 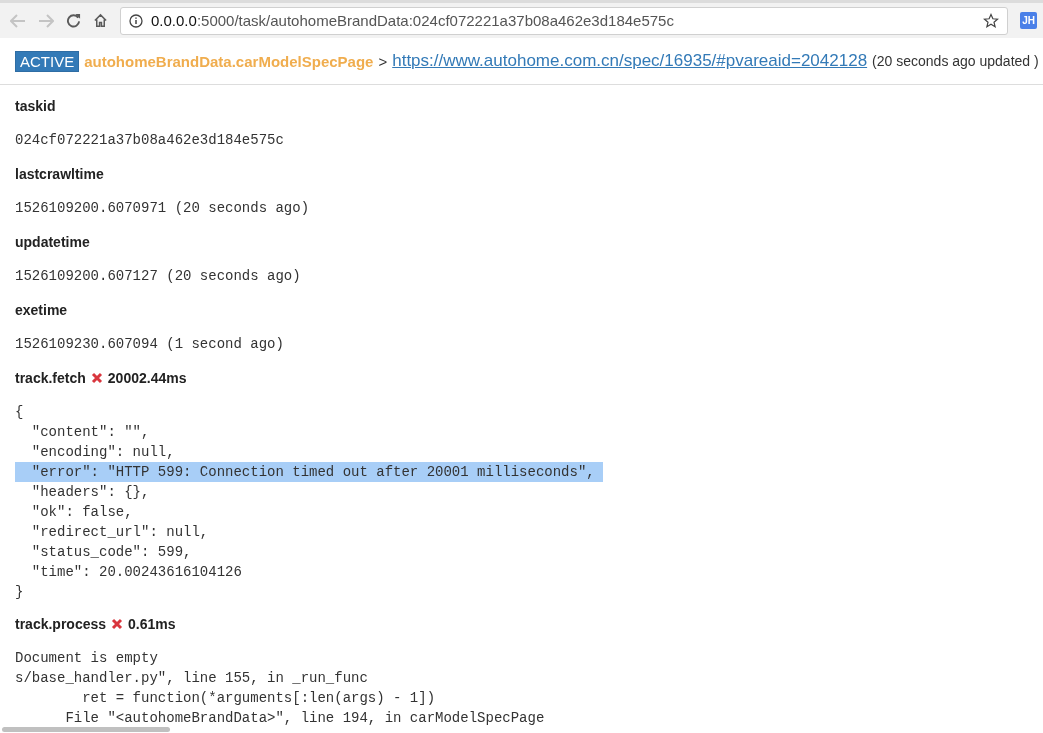 What do you see at coordinates (991, 20) in the screenshot?
I see `bookmark-star-icon` at bounding box center [991, 20].